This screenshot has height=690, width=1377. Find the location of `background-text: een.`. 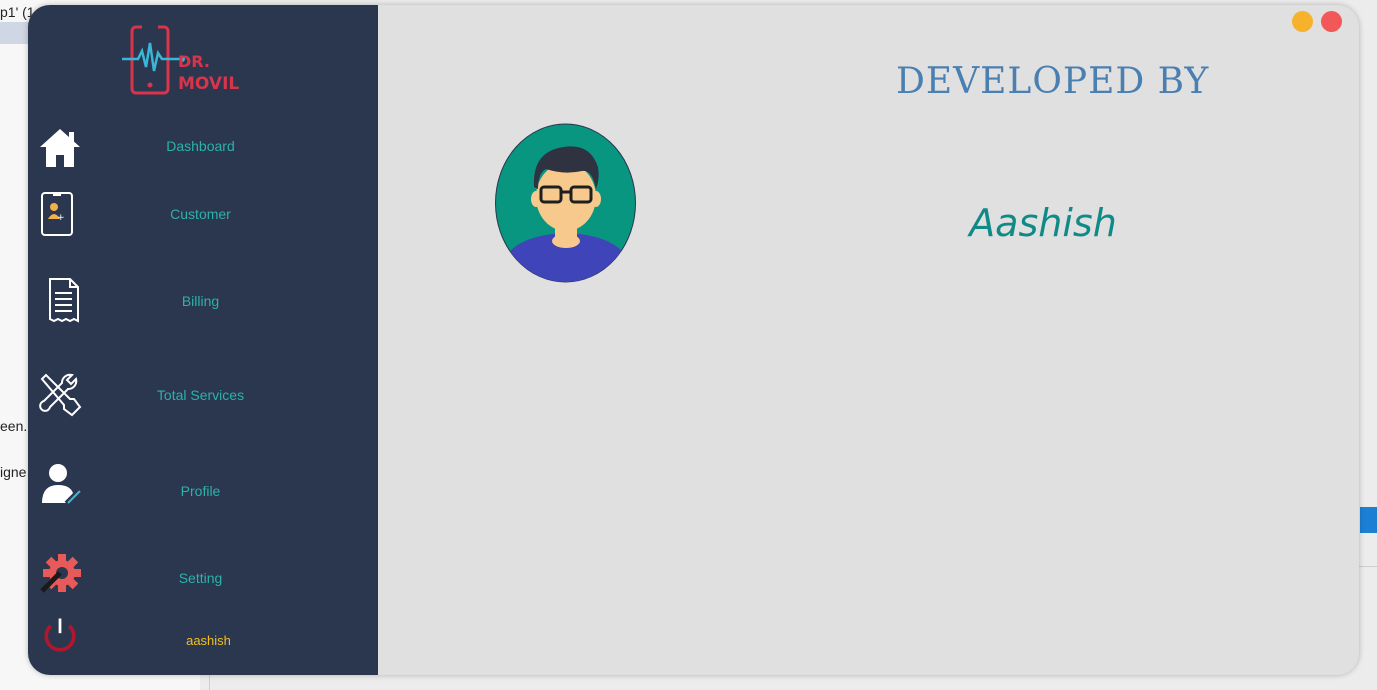

background-text: een. is located at coordinates (14, 426).